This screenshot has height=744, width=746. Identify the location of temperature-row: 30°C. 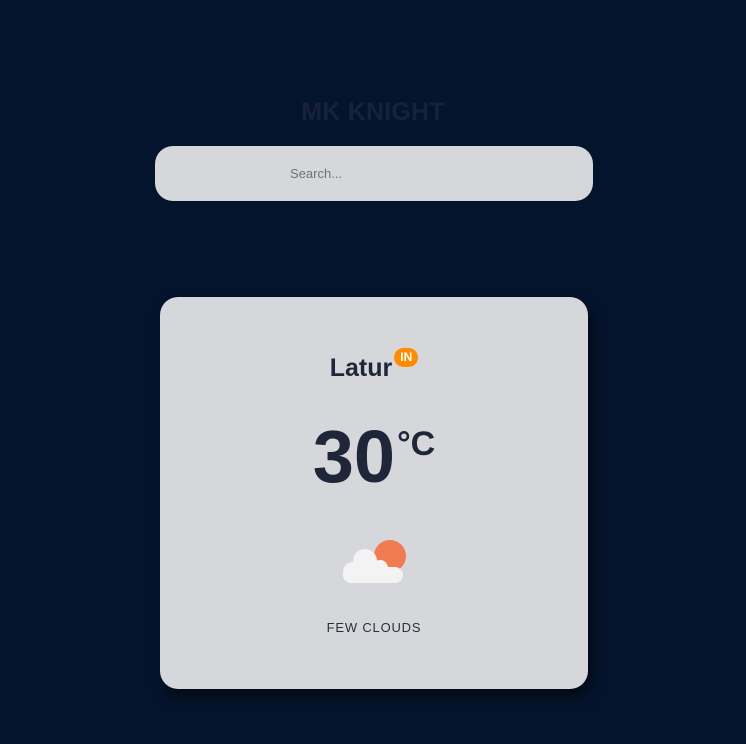
(374, 457).